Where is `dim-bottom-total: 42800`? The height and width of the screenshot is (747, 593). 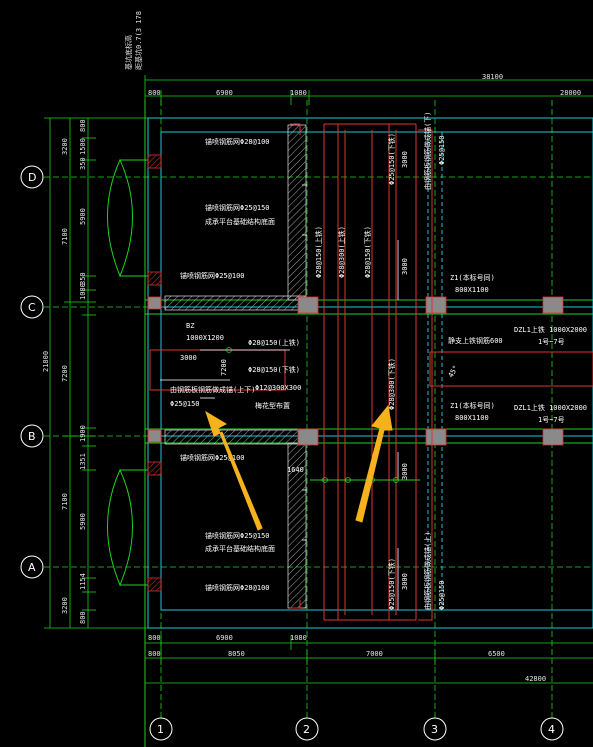
dim-bottom-total: 42800 is located at coordinates (535, 679).